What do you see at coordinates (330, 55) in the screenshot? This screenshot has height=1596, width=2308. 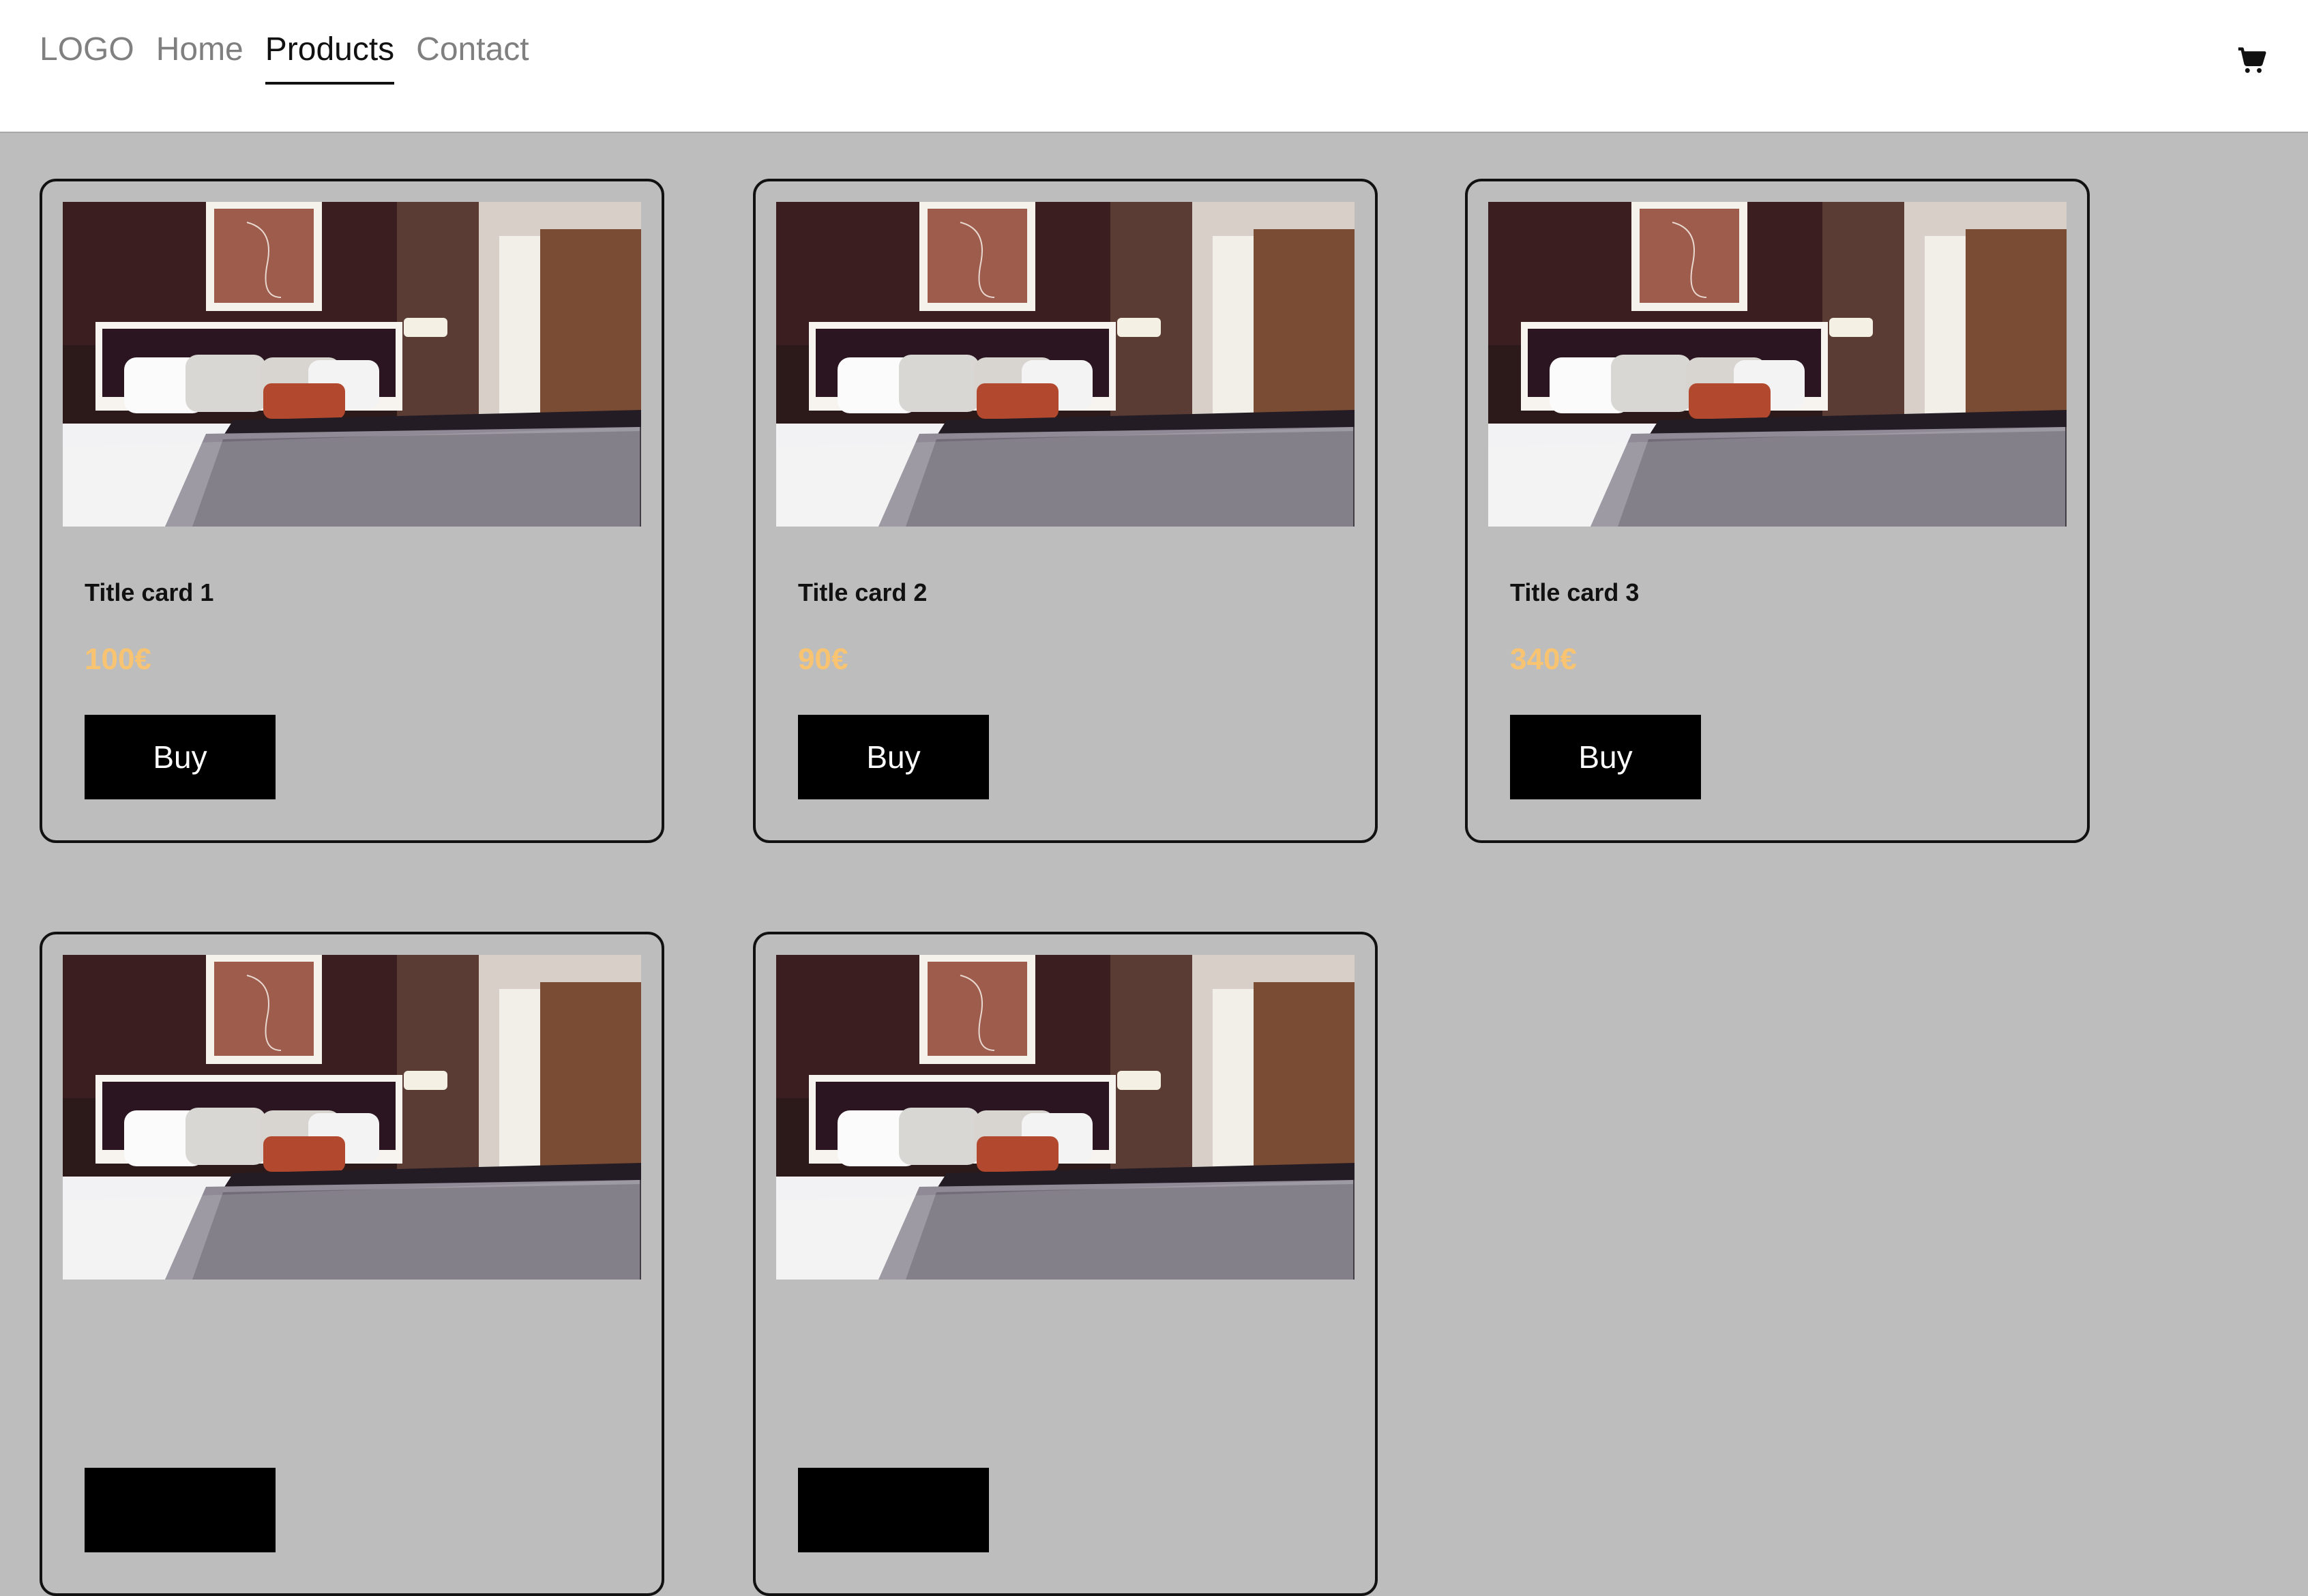 I see `nav-link-products: Products` at bounding box center [330, 55].